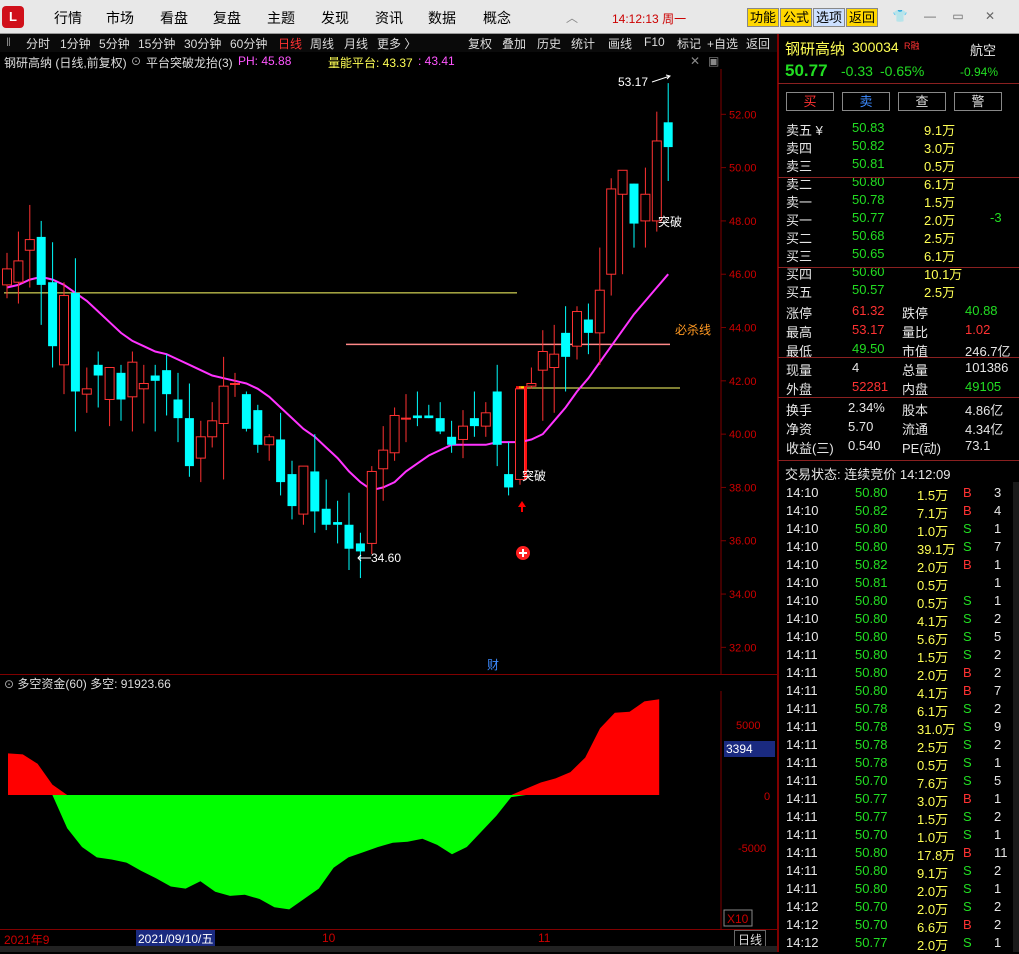  What do you see at coordinates (743, 435) in the screenshot?
I see `price-tick-label: 40.00` at bounding box center [743, 435].